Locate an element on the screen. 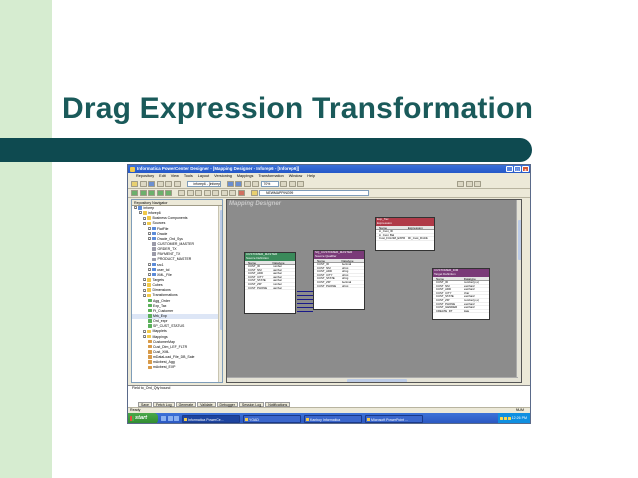 This screenshot has height=478, width=638. save-icon is located at coordinates (151, 184).